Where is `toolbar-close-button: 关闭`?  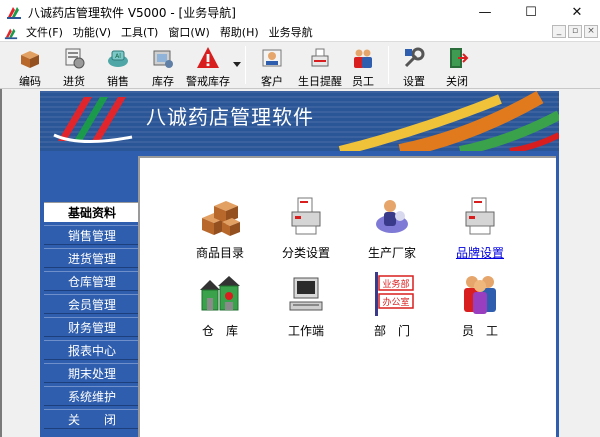
toolbar-close-button: 关闭 is located at coordinates (457, 66).